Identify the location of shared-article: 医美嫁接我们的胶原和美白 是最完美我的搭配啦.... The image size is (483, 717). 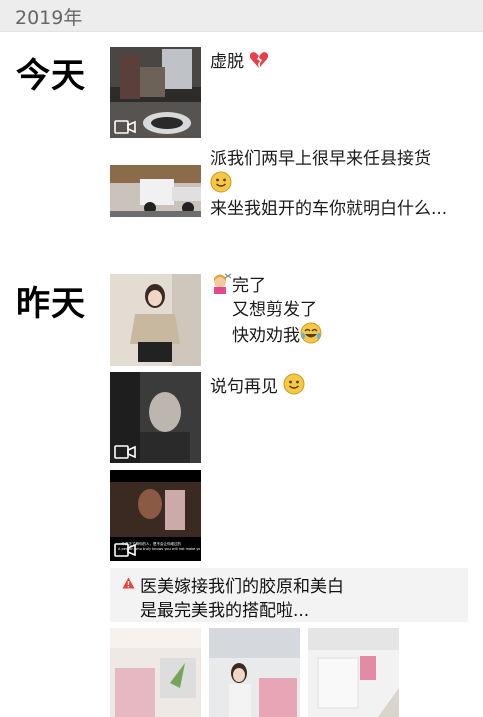
(289, 595).